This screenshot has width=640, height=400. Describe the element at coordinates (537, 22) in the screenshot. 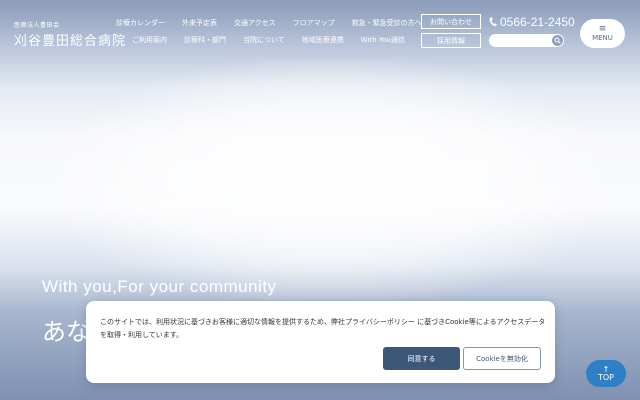

I see `phone-number-text: 0566-21-2450` at that location.